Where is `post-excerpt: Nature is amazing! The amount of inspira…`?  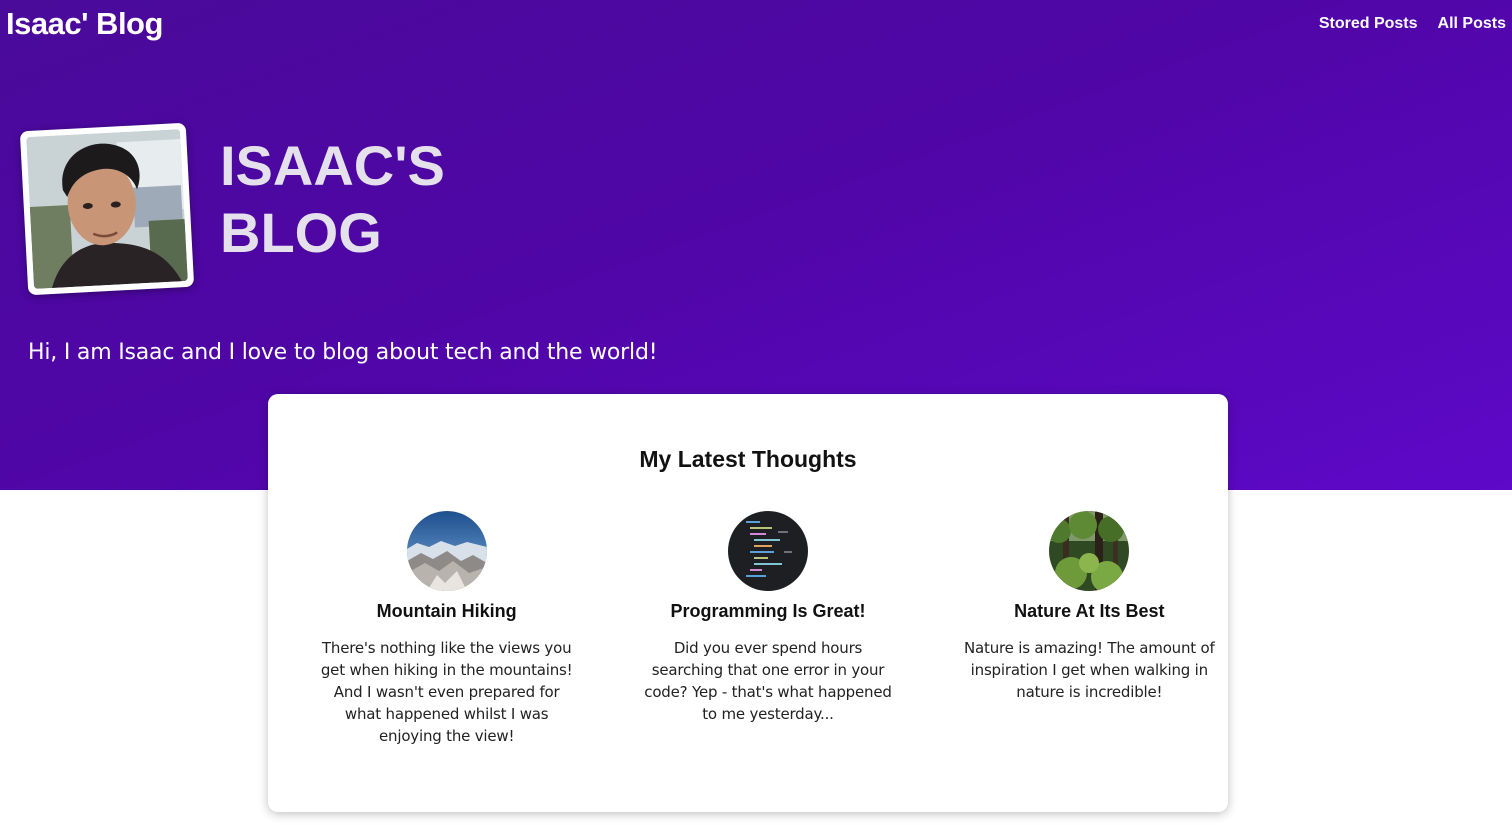
post-excerpt: Nature is amazing! The amount of inspira… is located at coordinates (1089, 670).